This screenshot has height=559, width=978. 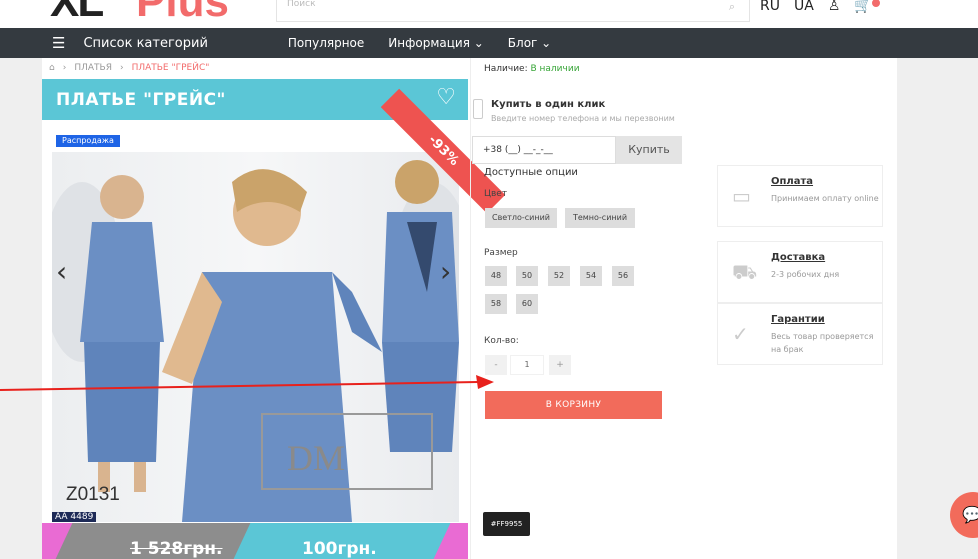 I want to click on qty-label: Кол-во:, so click(x=501, y=341).